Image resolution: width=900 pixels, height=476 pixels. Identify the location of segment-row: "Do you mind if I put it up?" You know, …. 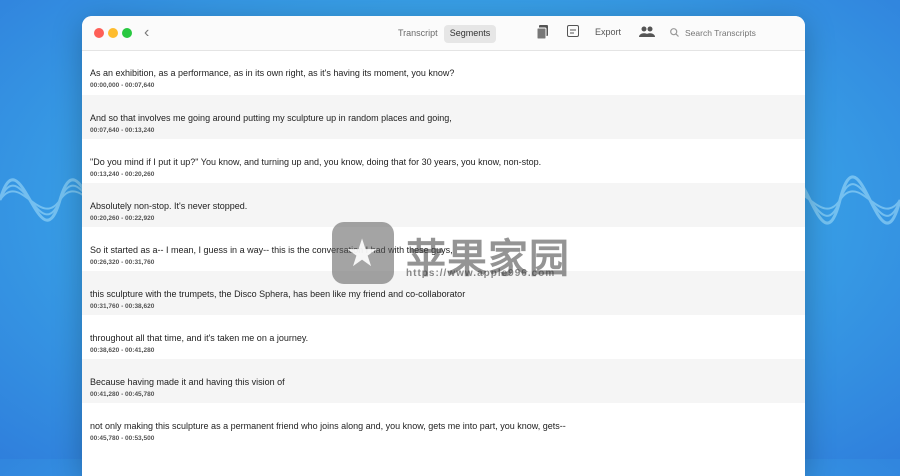
(443, 161).